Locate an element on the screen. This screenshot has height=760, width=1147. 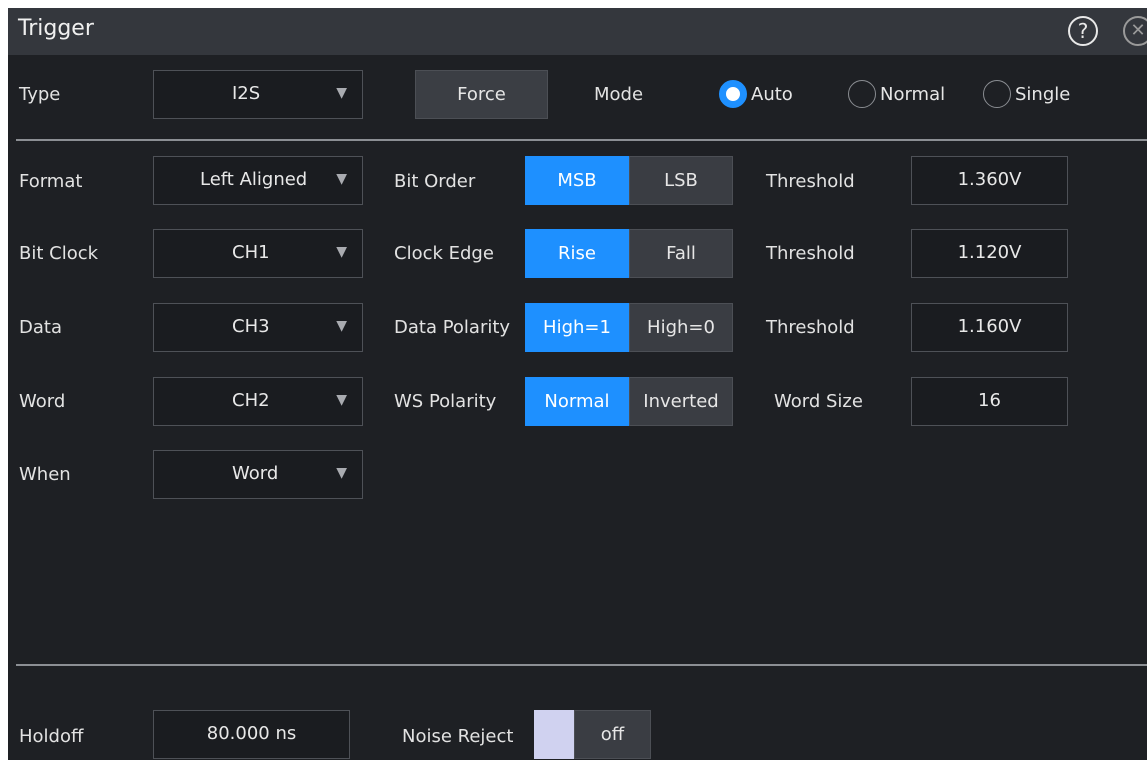
bit-clock-label: Bit Clock is located at coordinates (59, 253).